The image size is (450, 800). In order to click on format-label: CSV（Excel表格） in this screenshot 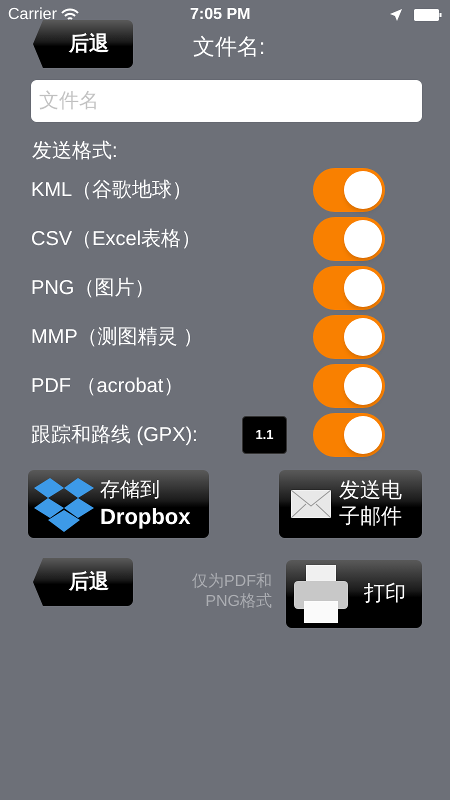, I will do `click(116, 239)`.